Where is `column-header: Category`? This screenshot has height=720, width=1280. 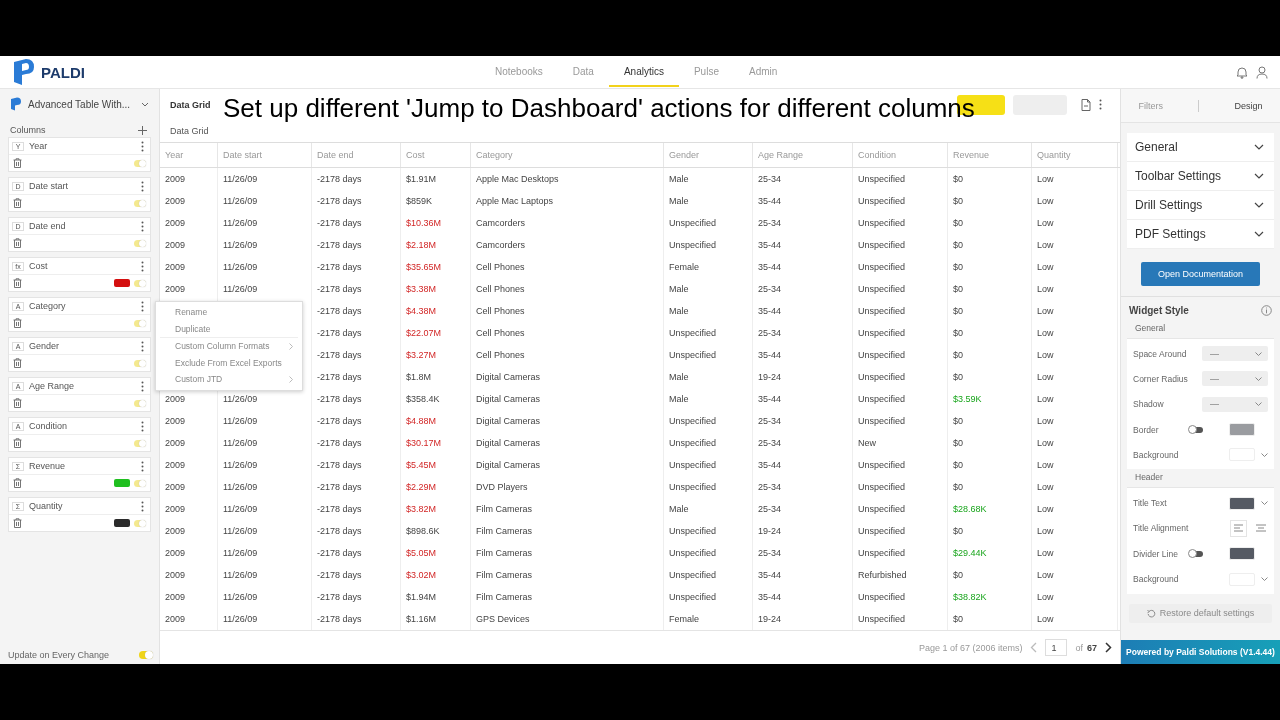 column-header: Category is located at coordinates (567, 155).